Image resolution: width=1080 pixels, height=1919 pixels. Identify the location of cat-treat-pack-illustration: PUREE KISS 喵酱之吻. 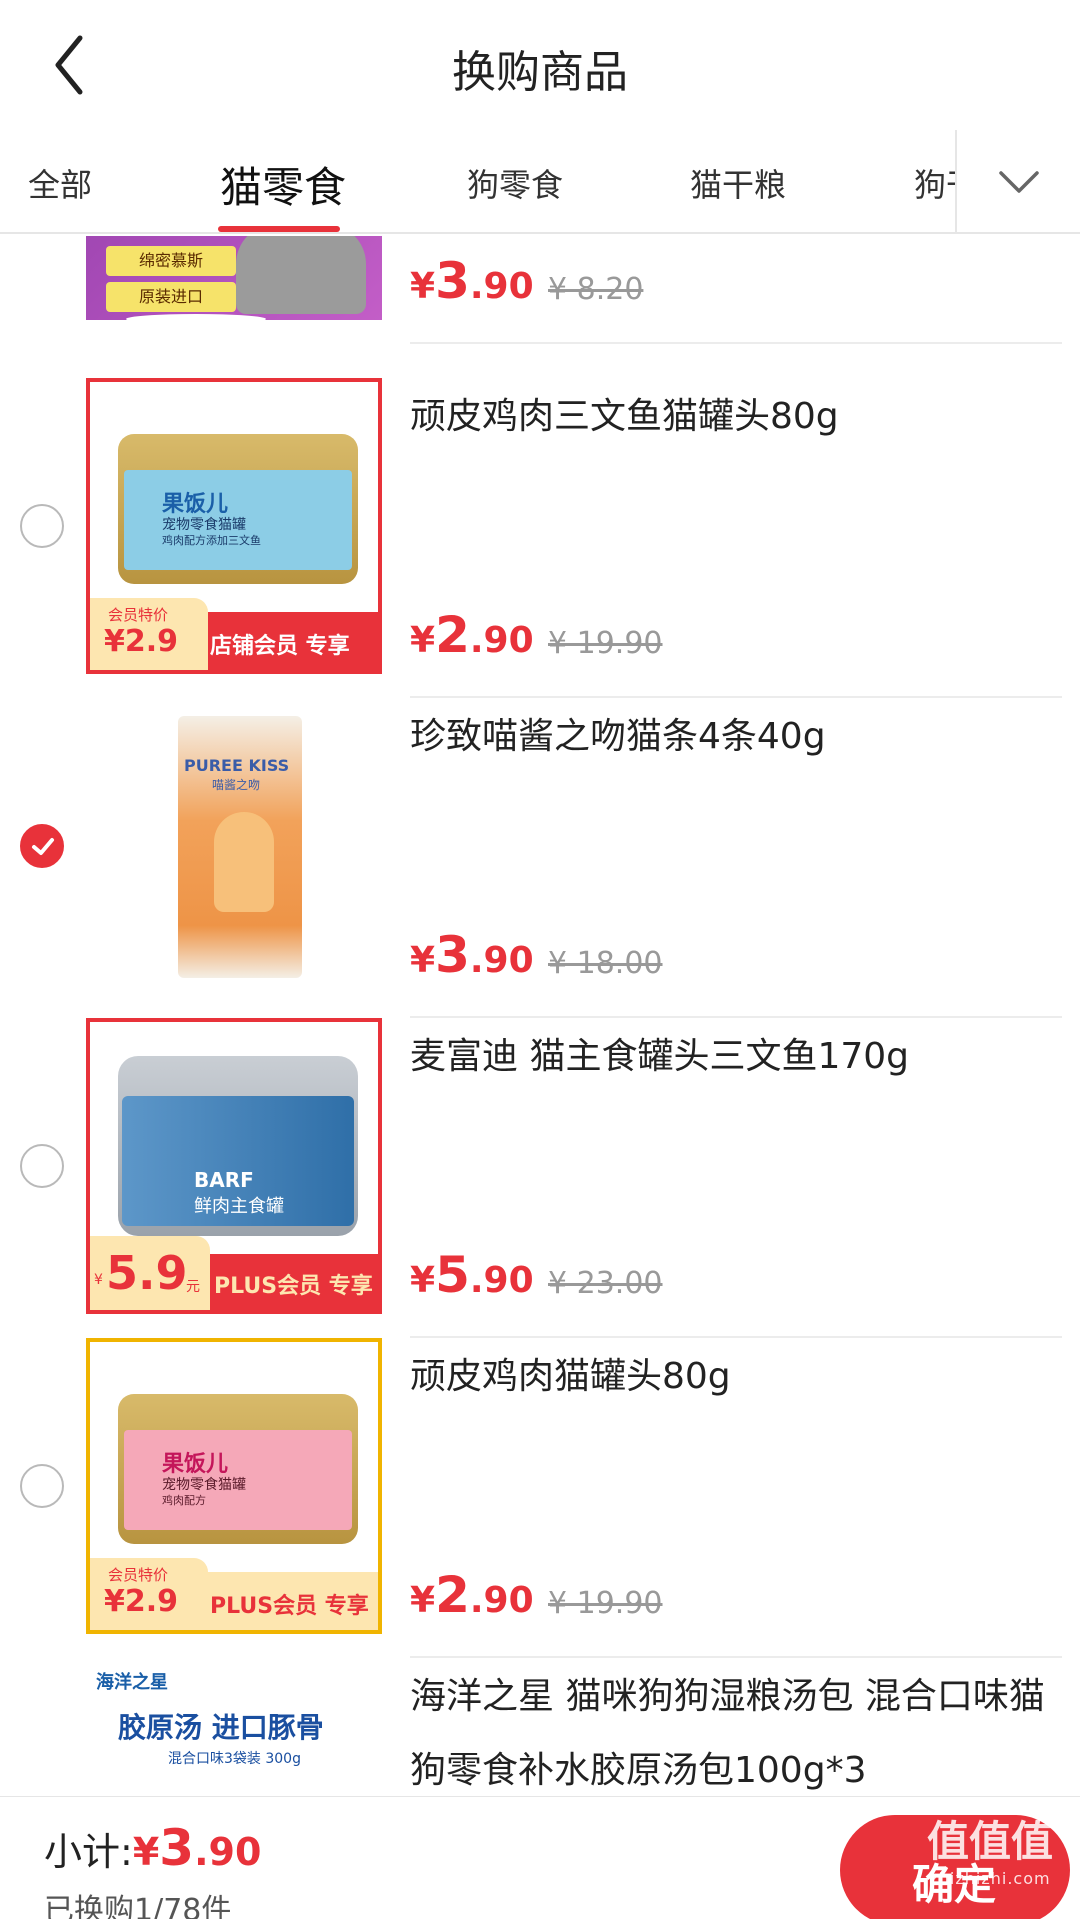
(240, 847).